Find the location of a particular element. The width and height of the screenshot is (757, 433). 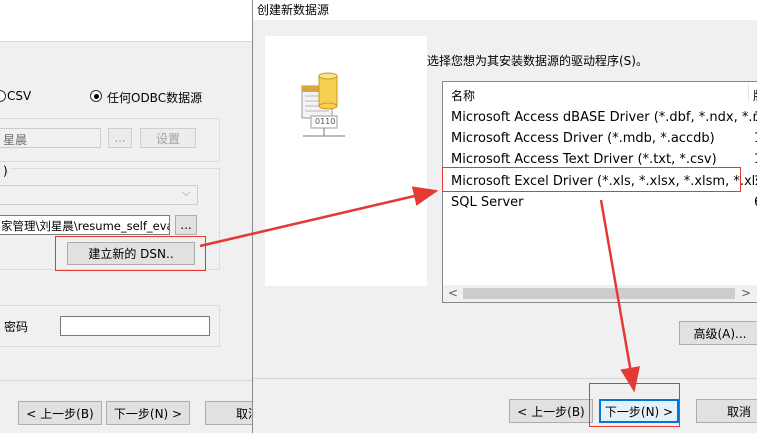

annotation-box-new-dsn is located at coordinates (130, 253).